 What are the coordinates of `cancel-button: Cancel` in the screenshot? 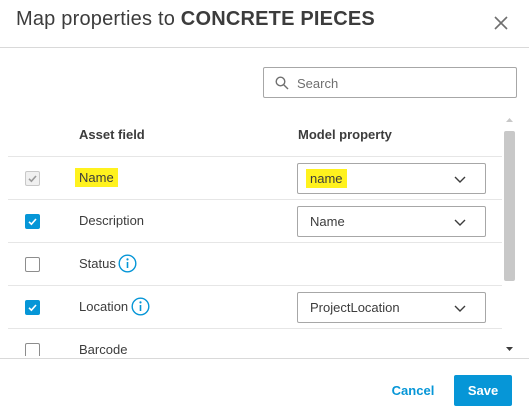 It's located at (413, 390).